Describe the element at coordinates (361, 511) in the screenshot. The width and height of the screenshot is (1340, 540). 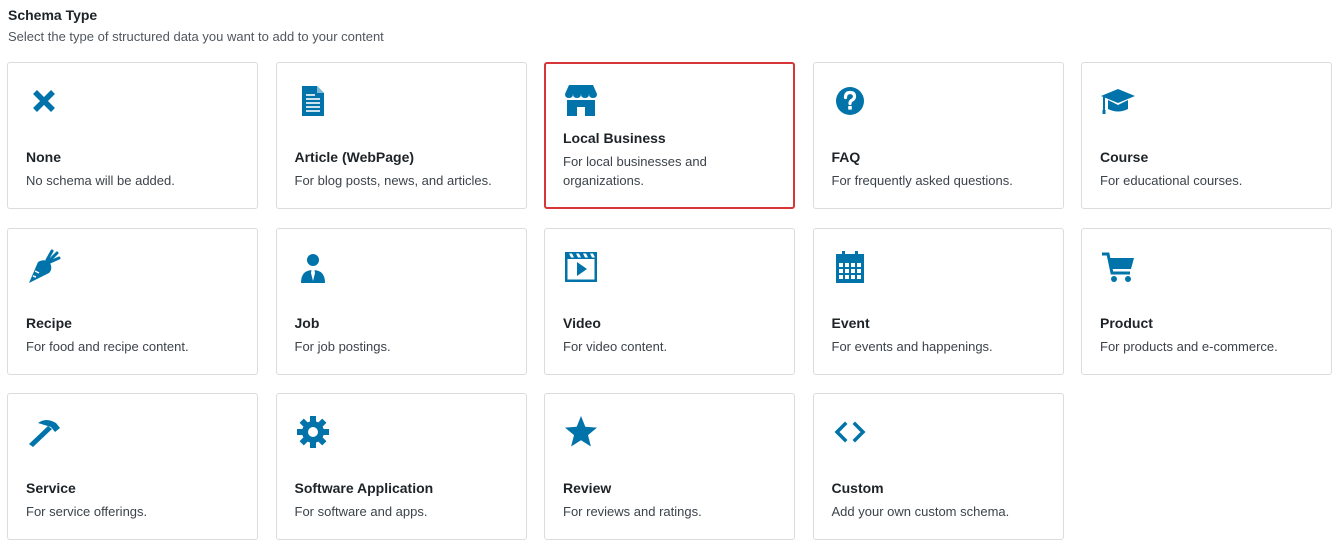
I see `card-description: For software and apps.` at that location.